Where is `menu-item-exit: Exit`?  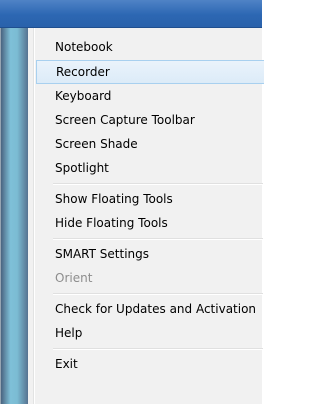 menu-item-exit: Exit is located at coordinates (149, 364).